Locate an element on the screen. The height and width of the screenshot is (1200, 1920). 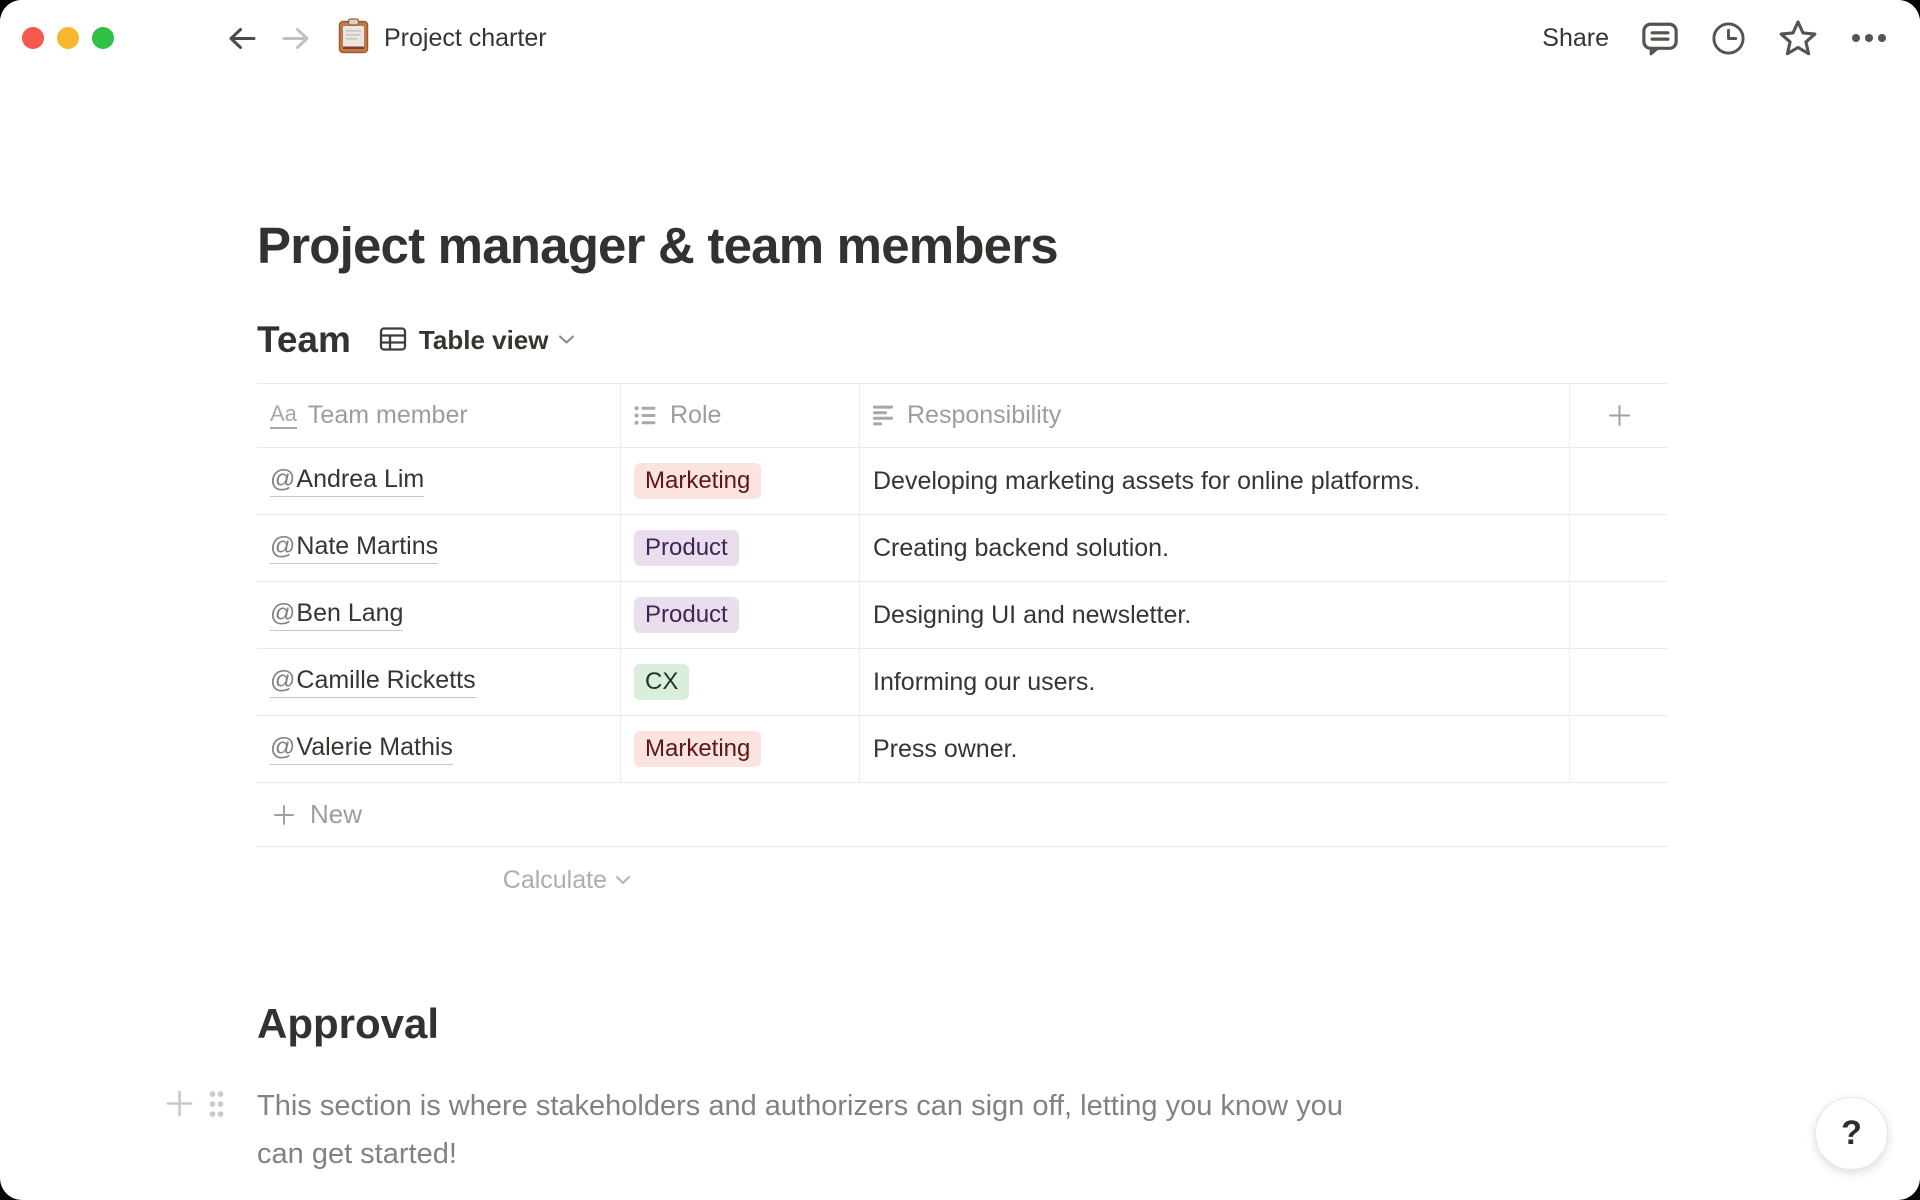
role-tag: CX is located at coordinates (662, 682).